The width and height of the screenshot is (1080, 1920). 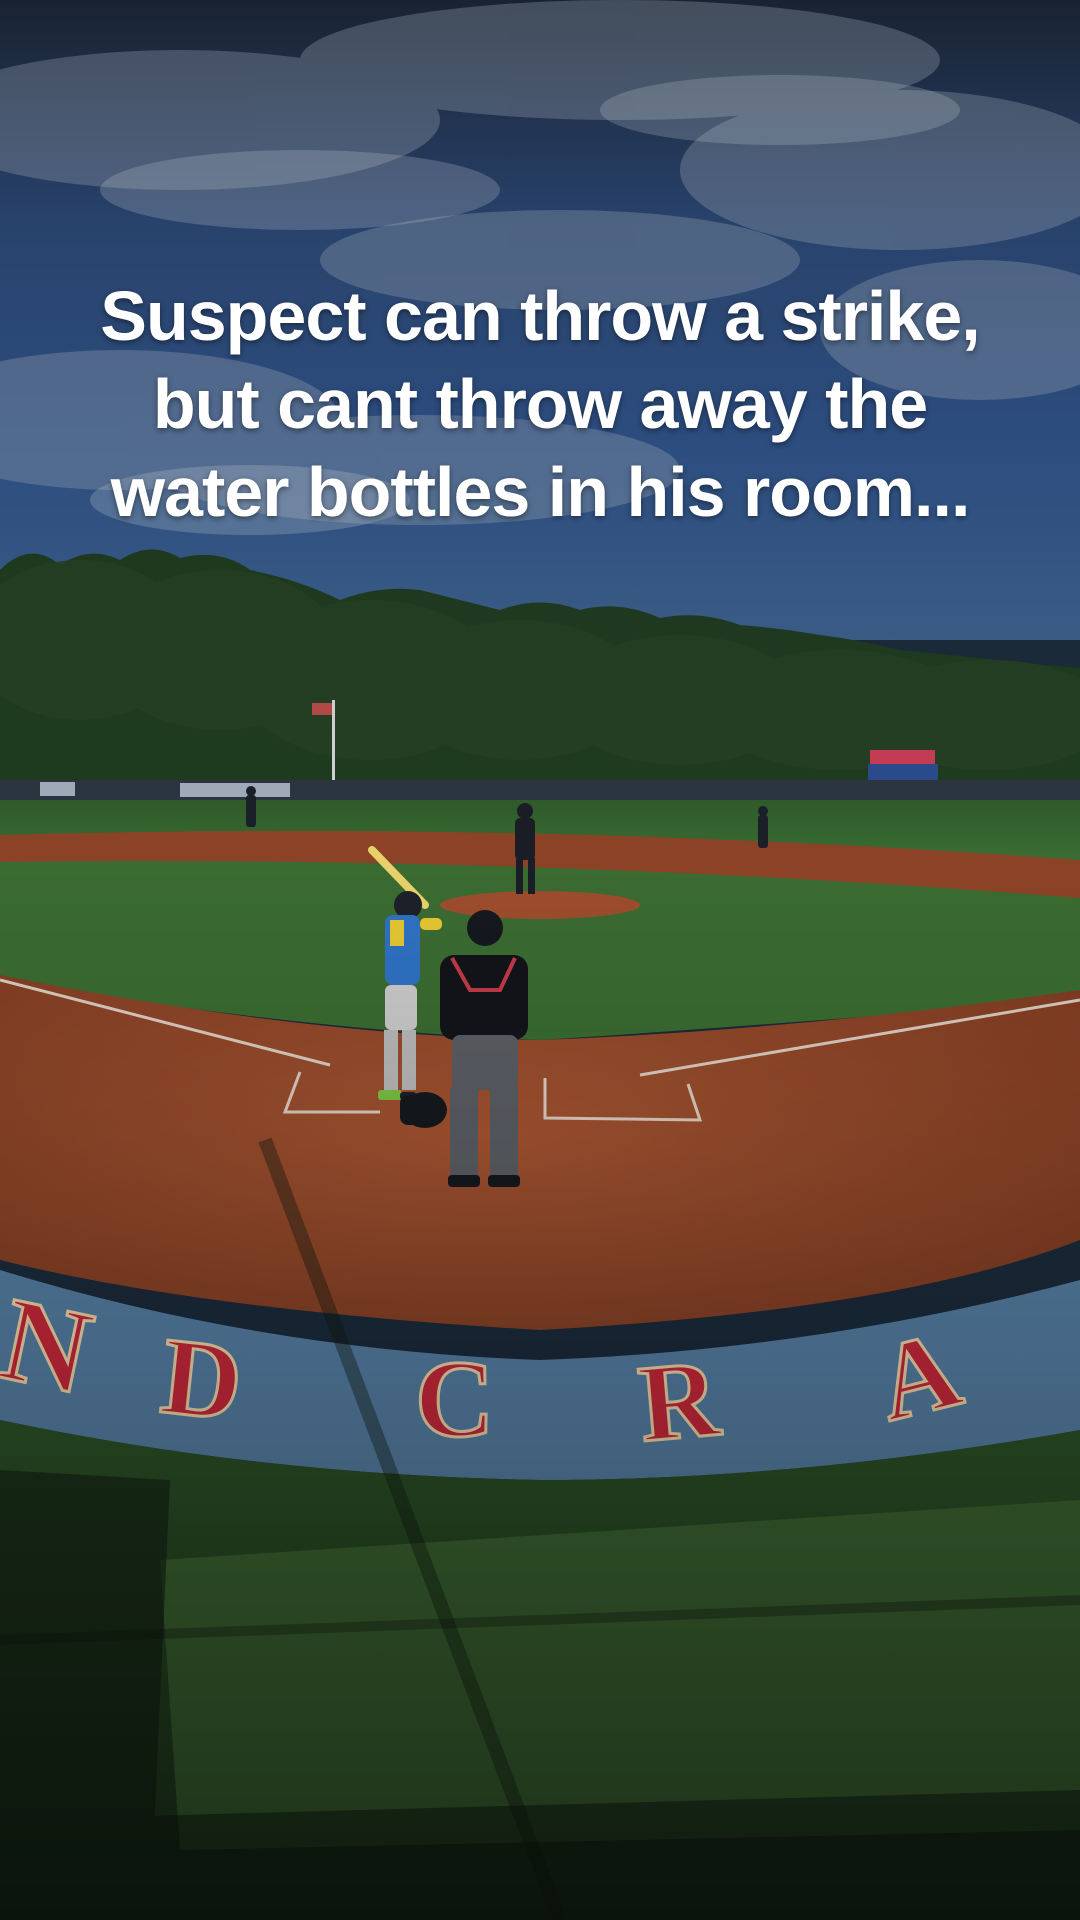 I want to click on pitchers-mound, so click(x=540, y=905).